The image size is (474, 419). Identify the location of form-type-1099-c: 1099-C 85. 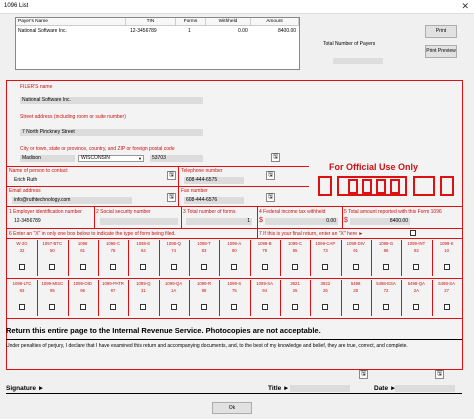
(295, 258).